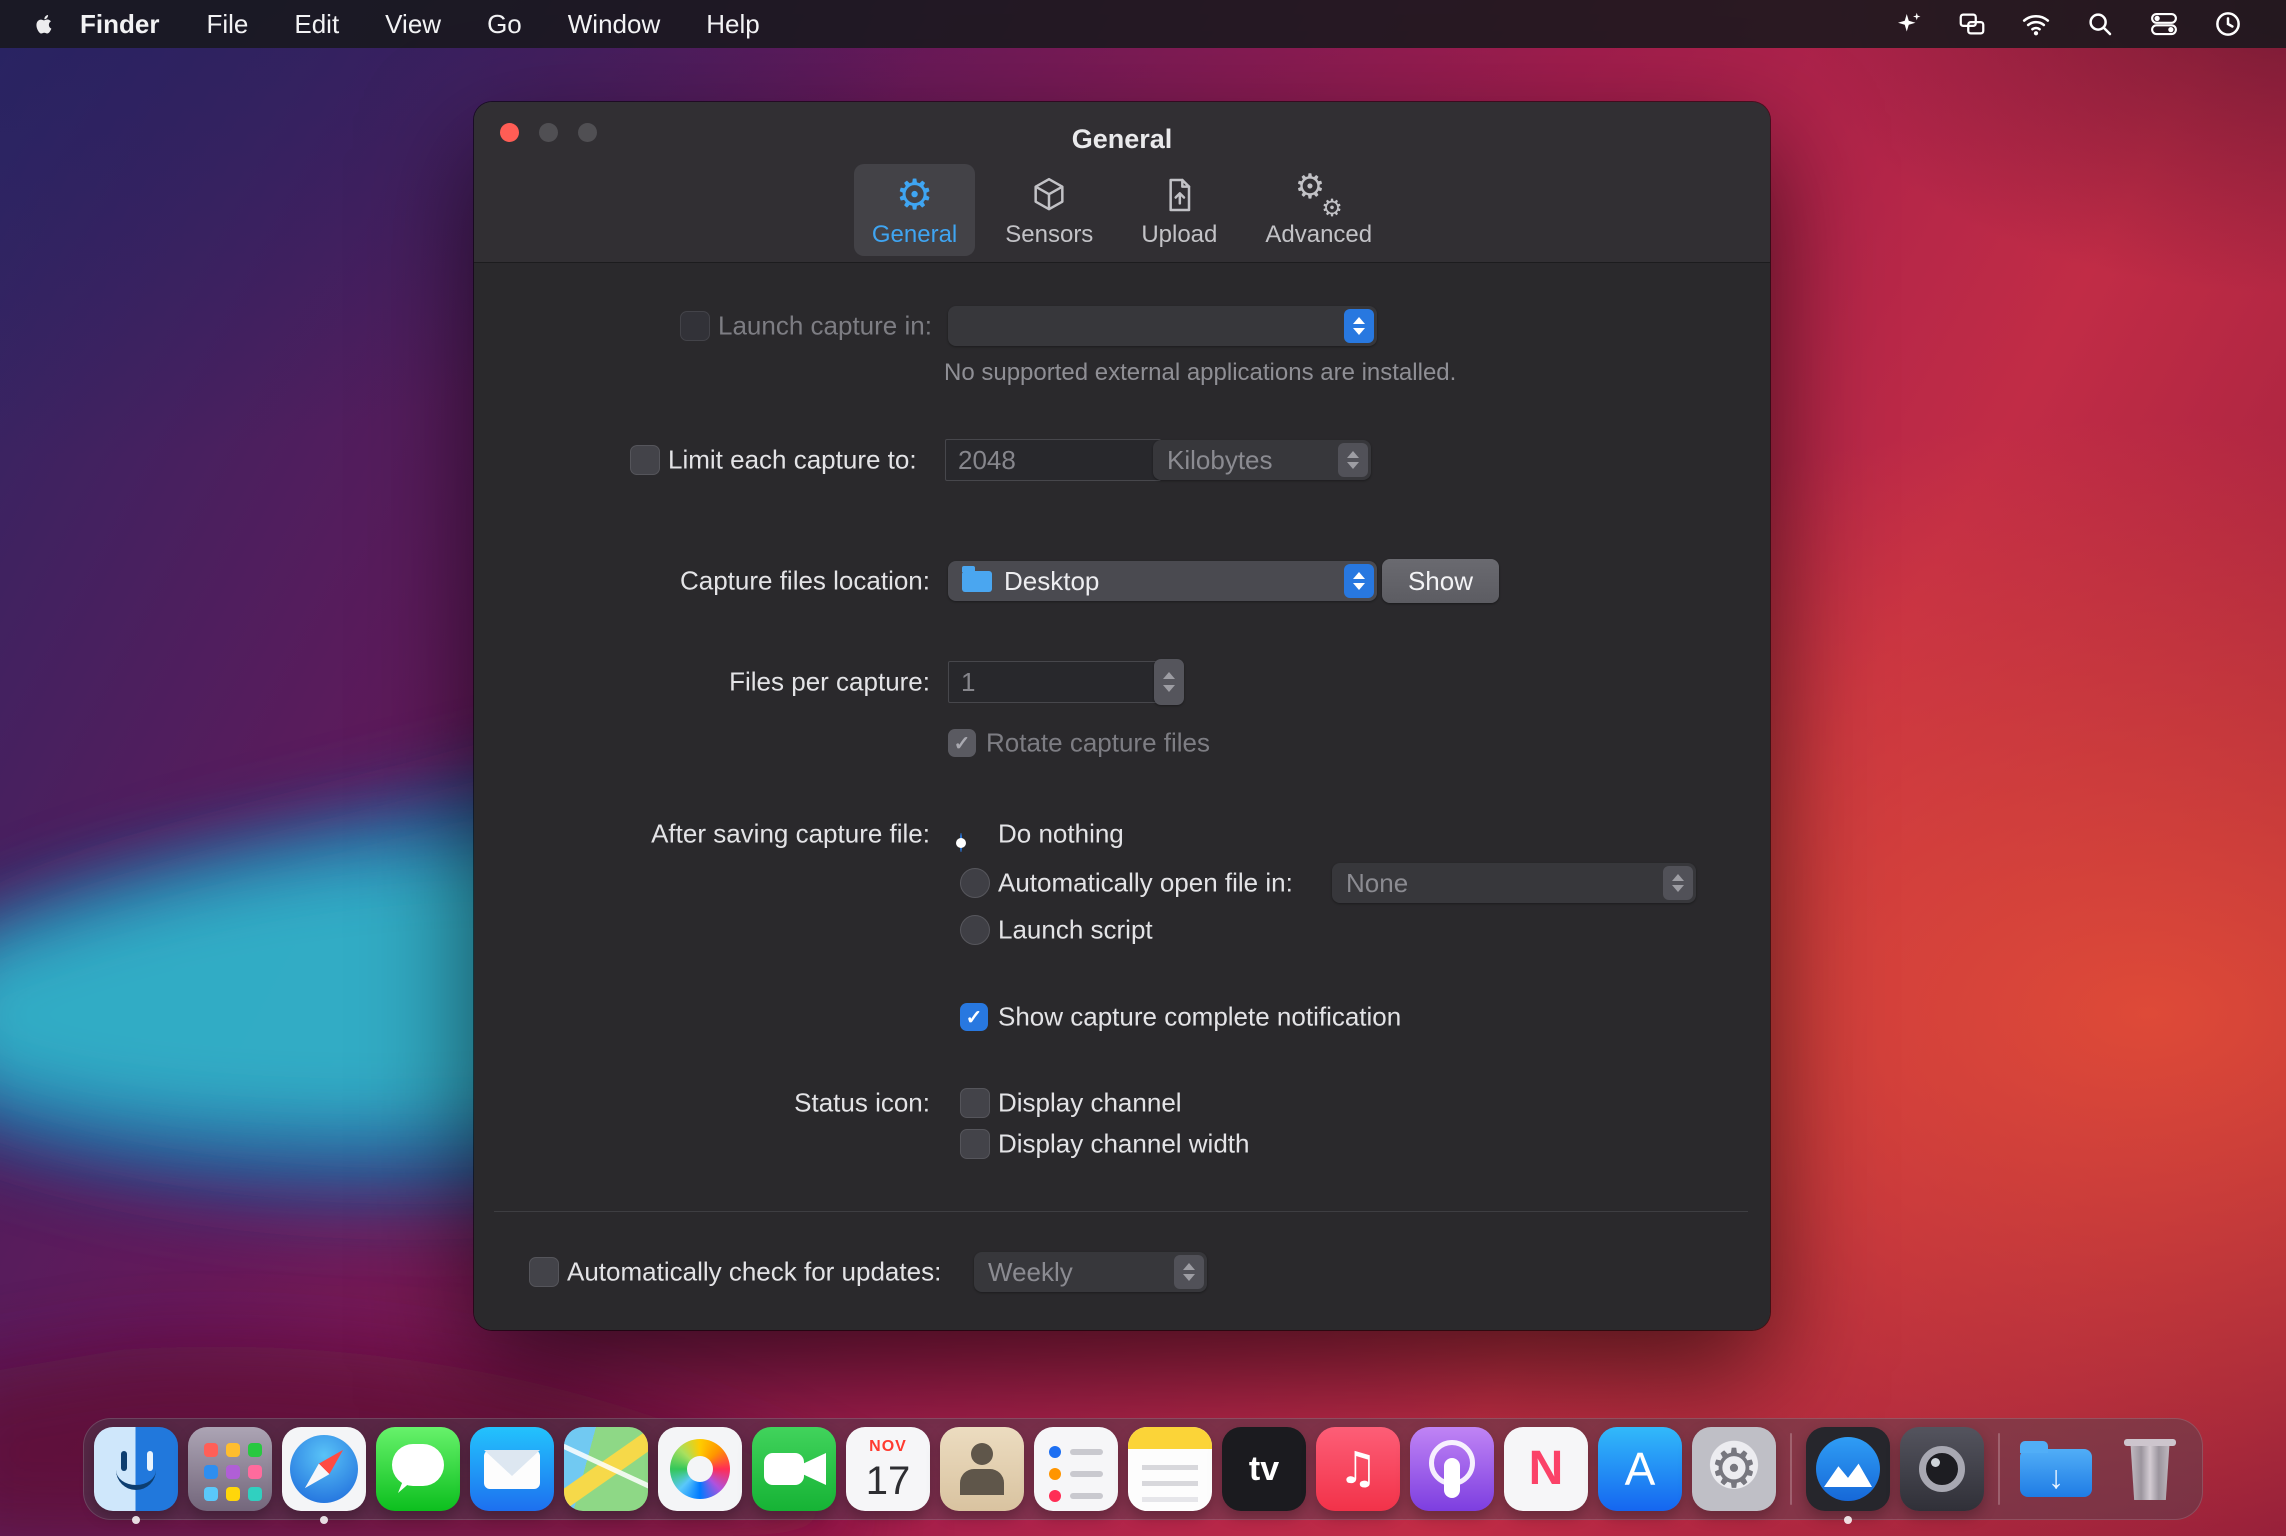  I want to click on menu-help: Help, so click(732, 24).